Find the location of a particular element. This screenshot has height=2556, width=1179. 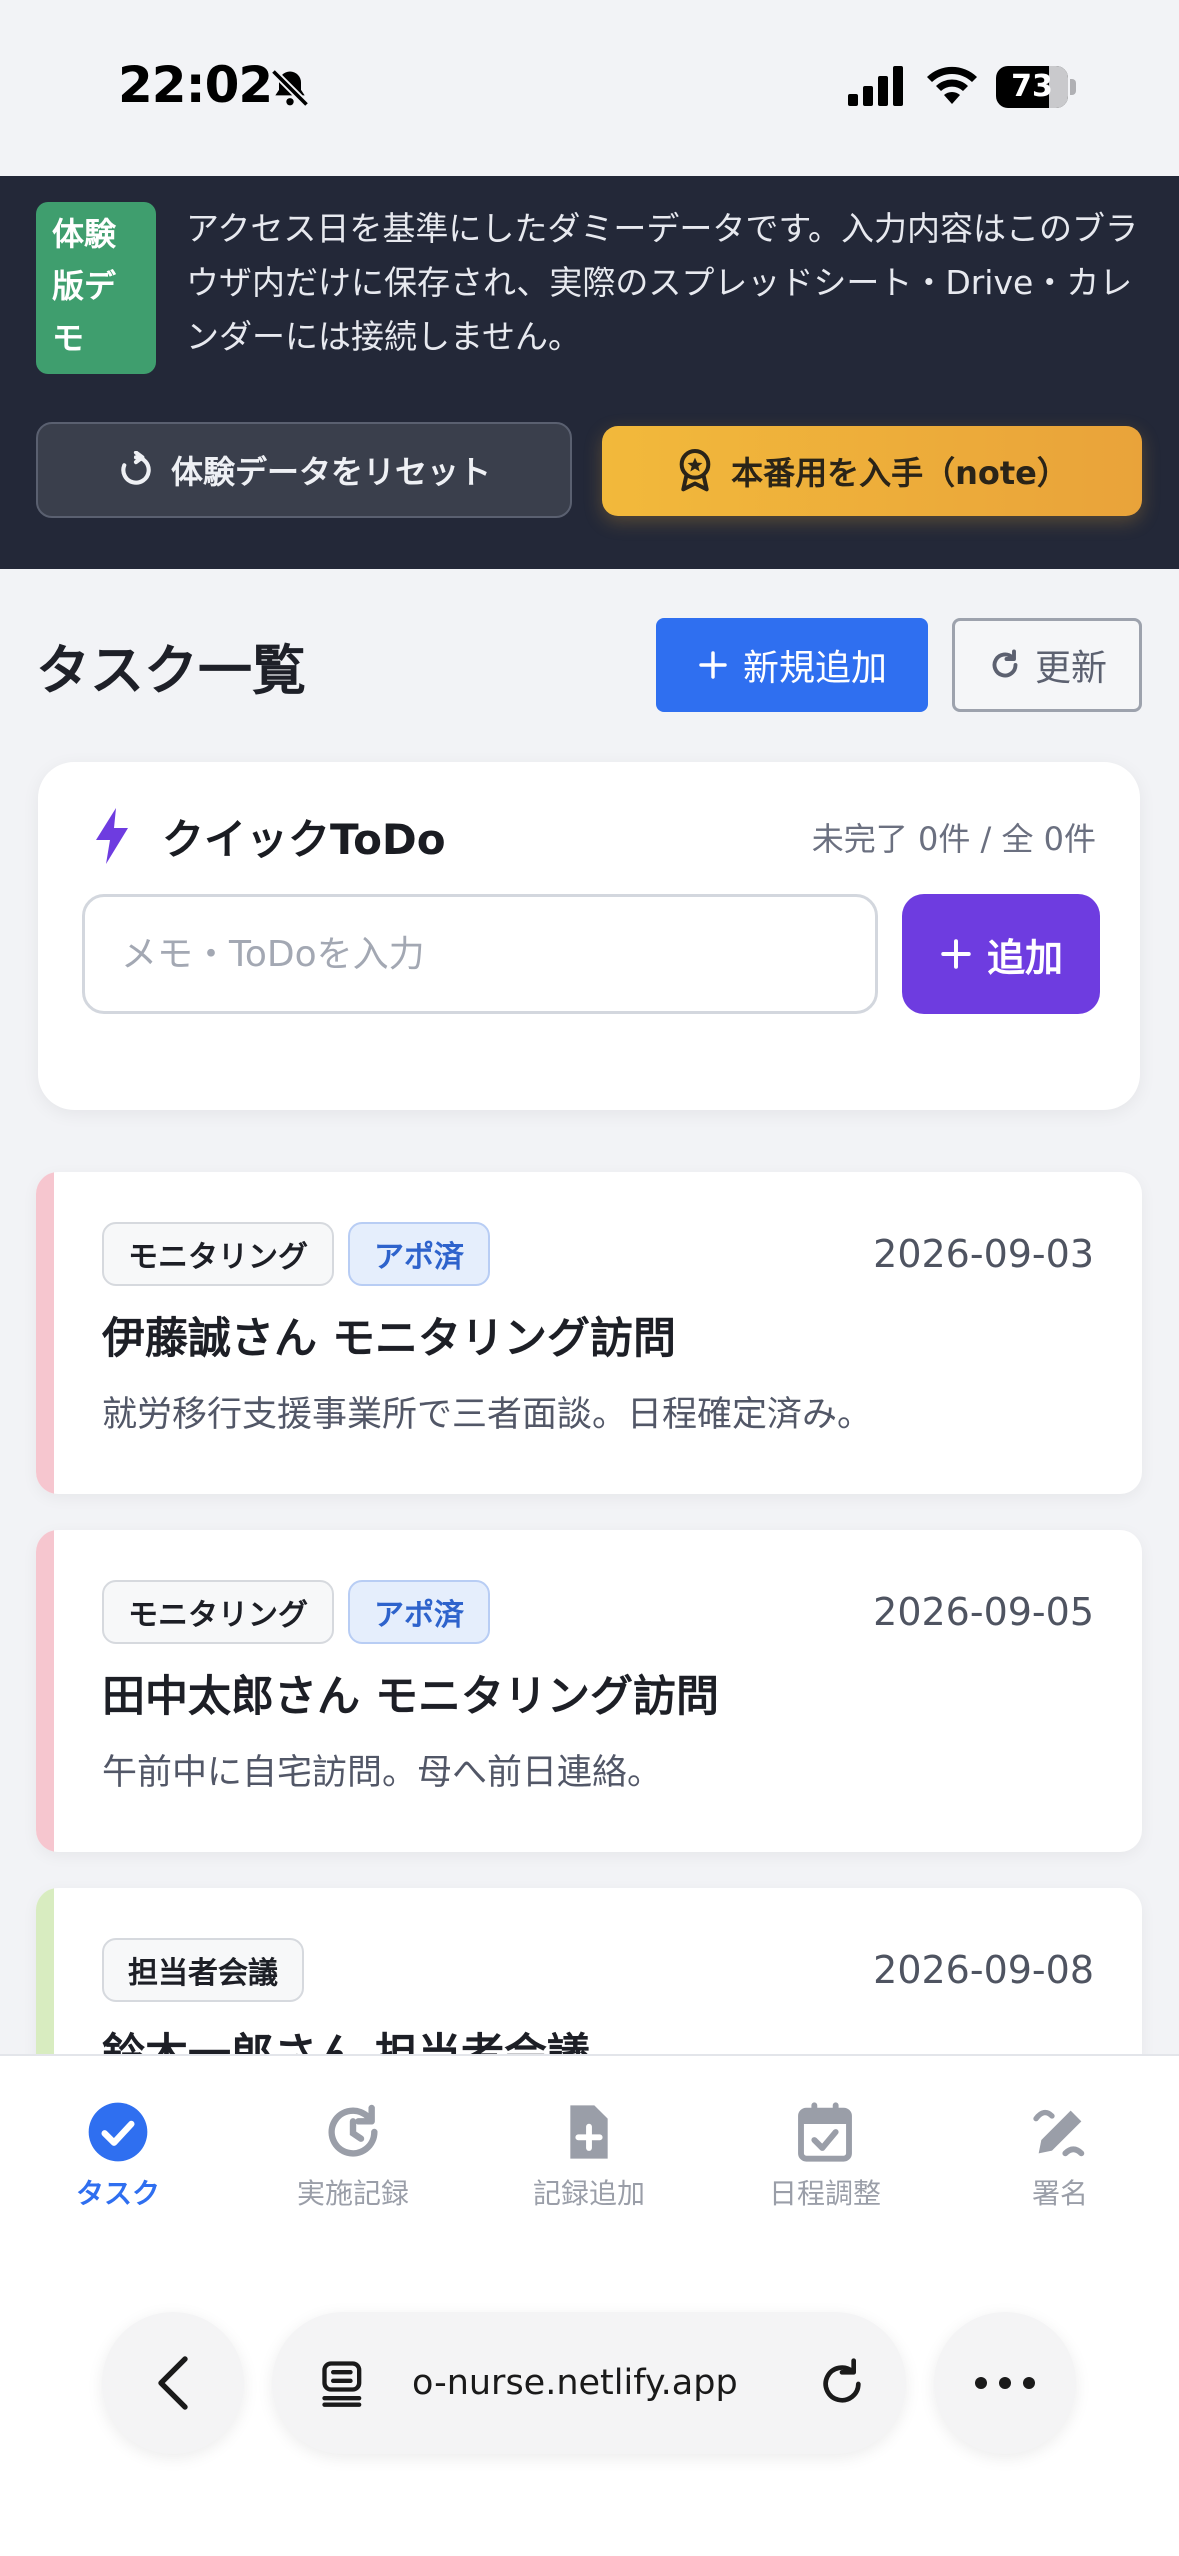

nav-tab-tasks: タスク is located at coordinates (118, 2156).